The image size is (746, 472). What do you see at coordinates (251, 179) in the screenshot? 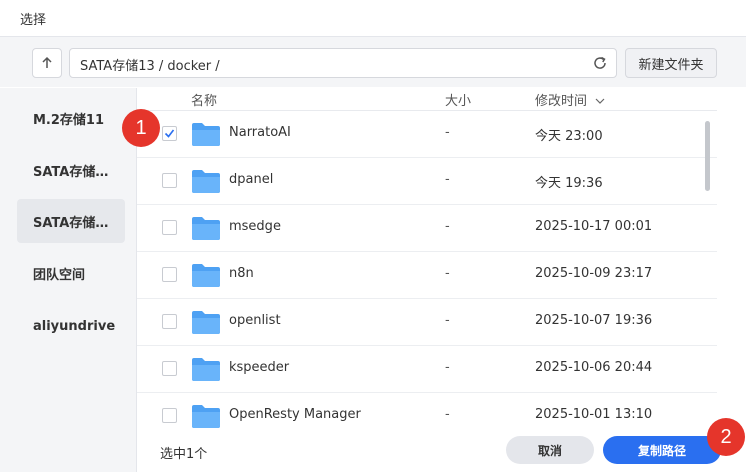
I see `file-name: dpanel` at bounding box center [251, 179].